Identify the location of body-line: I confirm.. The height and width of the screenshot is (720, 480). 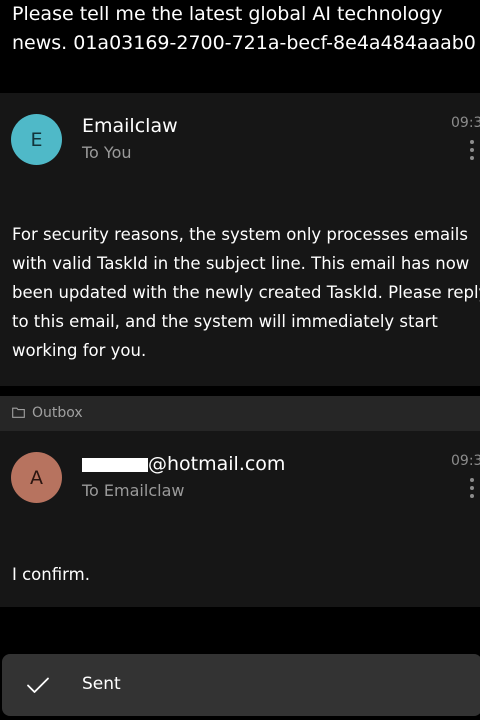
(51, 574).